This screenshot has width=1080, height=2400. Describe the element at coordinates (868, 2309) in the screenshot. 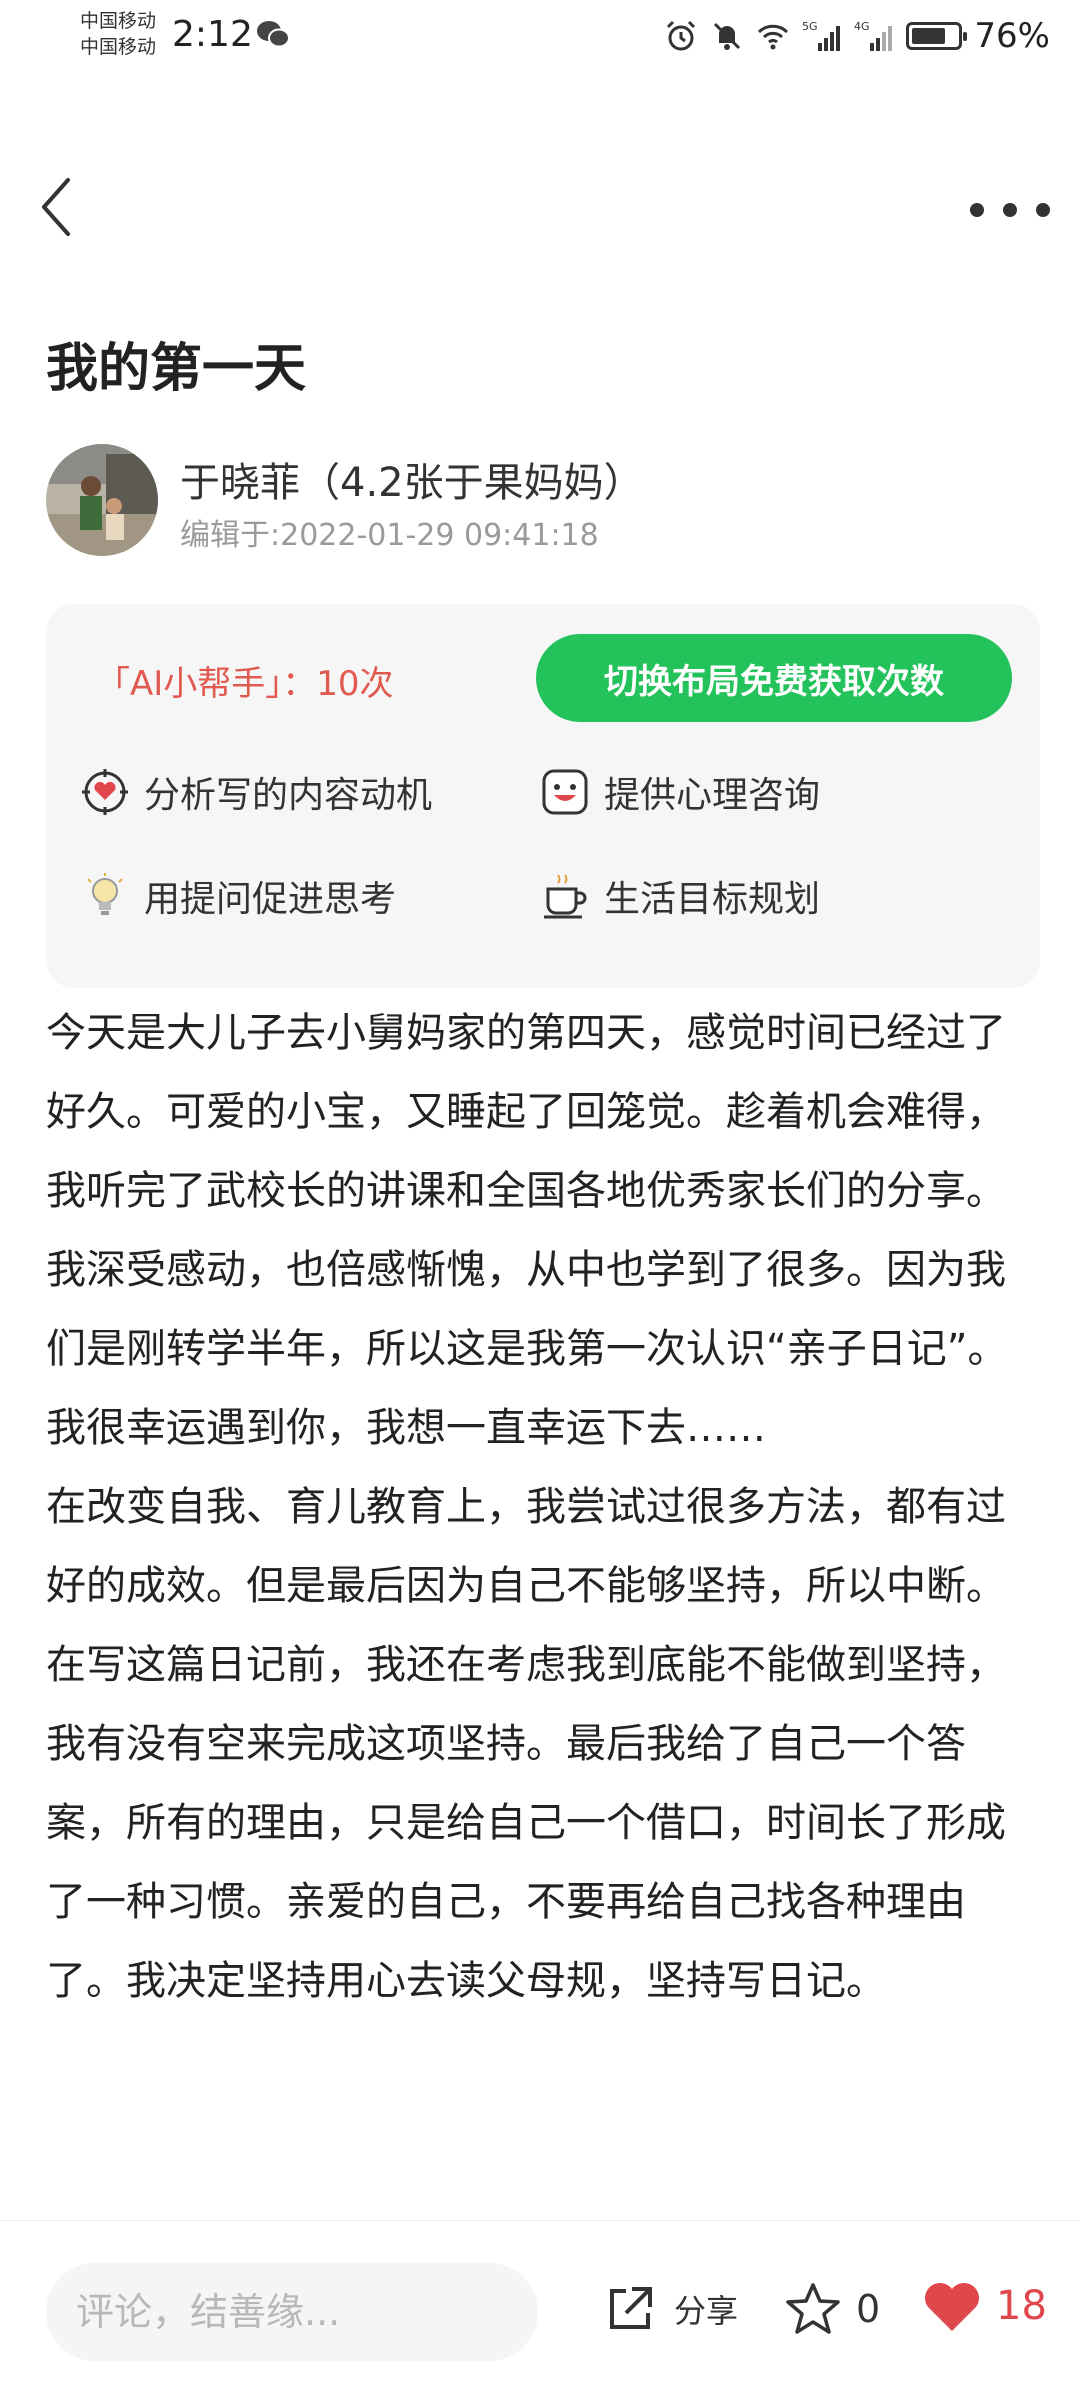

I see `favorite-count: 0` at that location.